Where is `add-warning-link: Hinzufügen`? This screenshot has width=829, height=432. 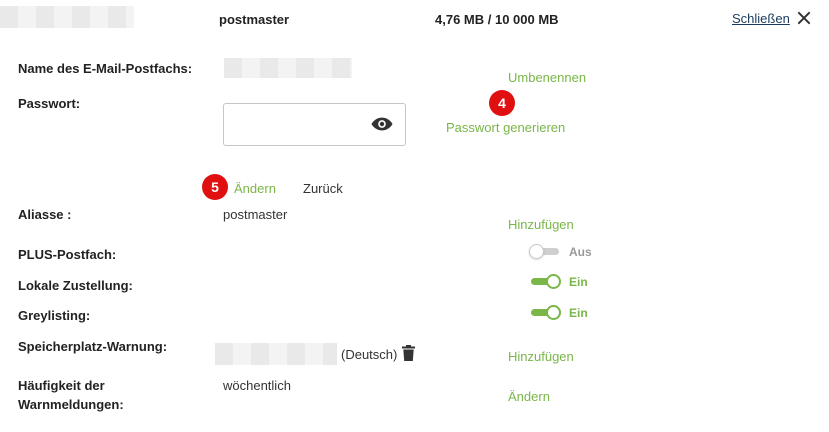 add-warning-link: Hinzufügen is located at coordinates (541, 356).